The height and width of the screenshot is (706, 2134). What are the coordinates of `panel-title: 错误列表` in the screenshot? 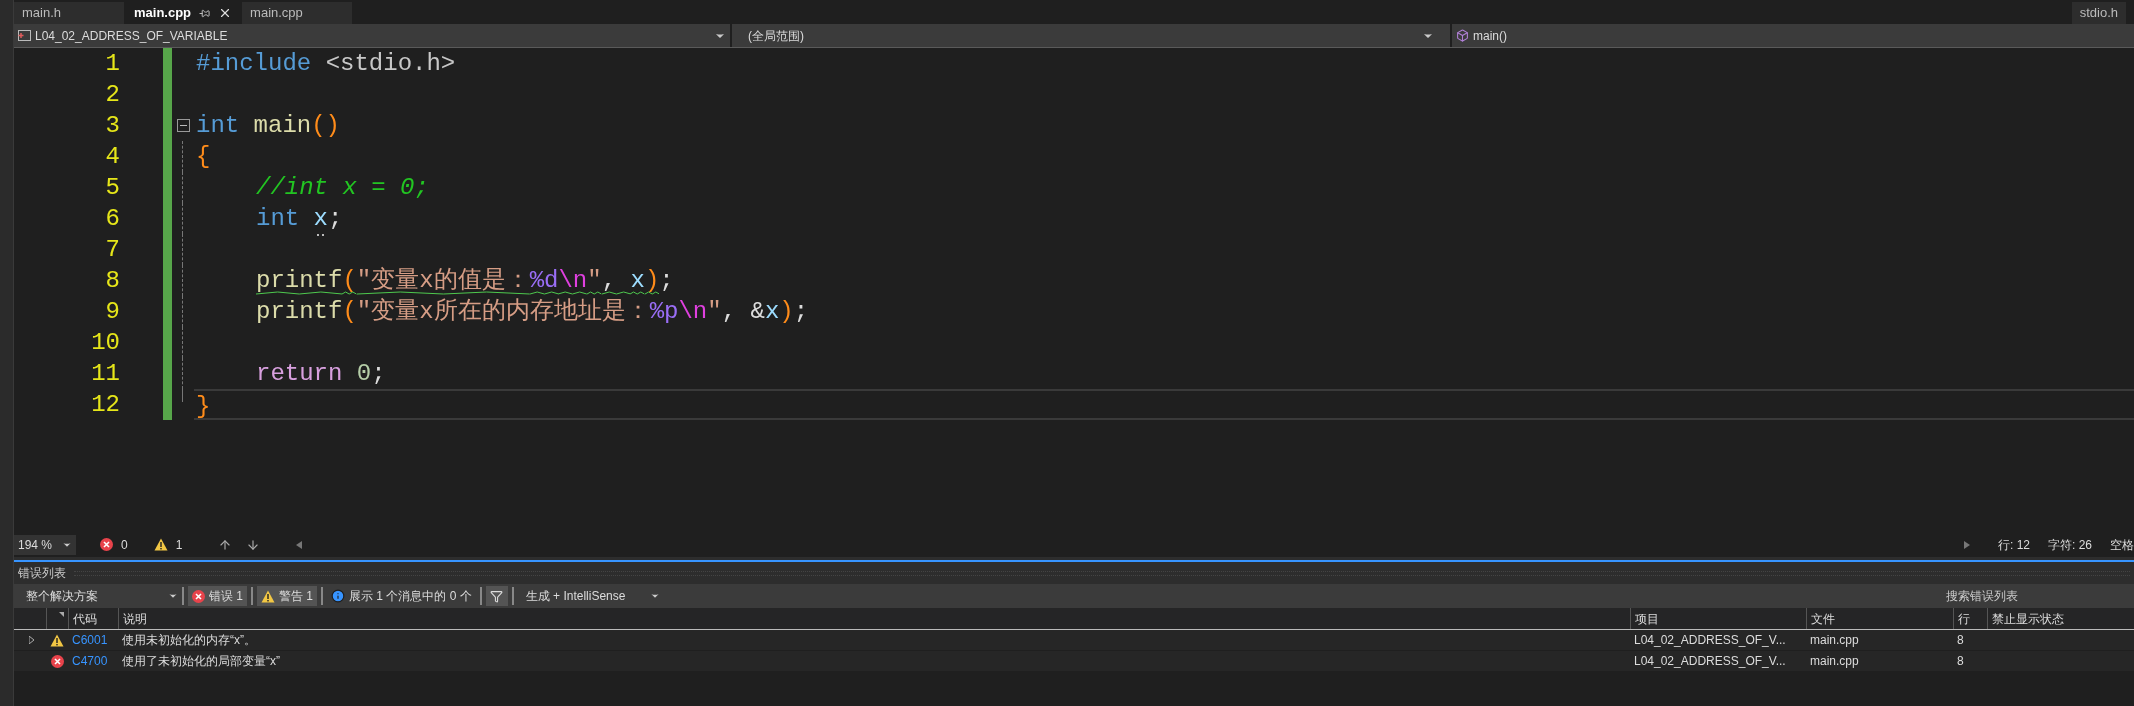 It's located at (42, 573).